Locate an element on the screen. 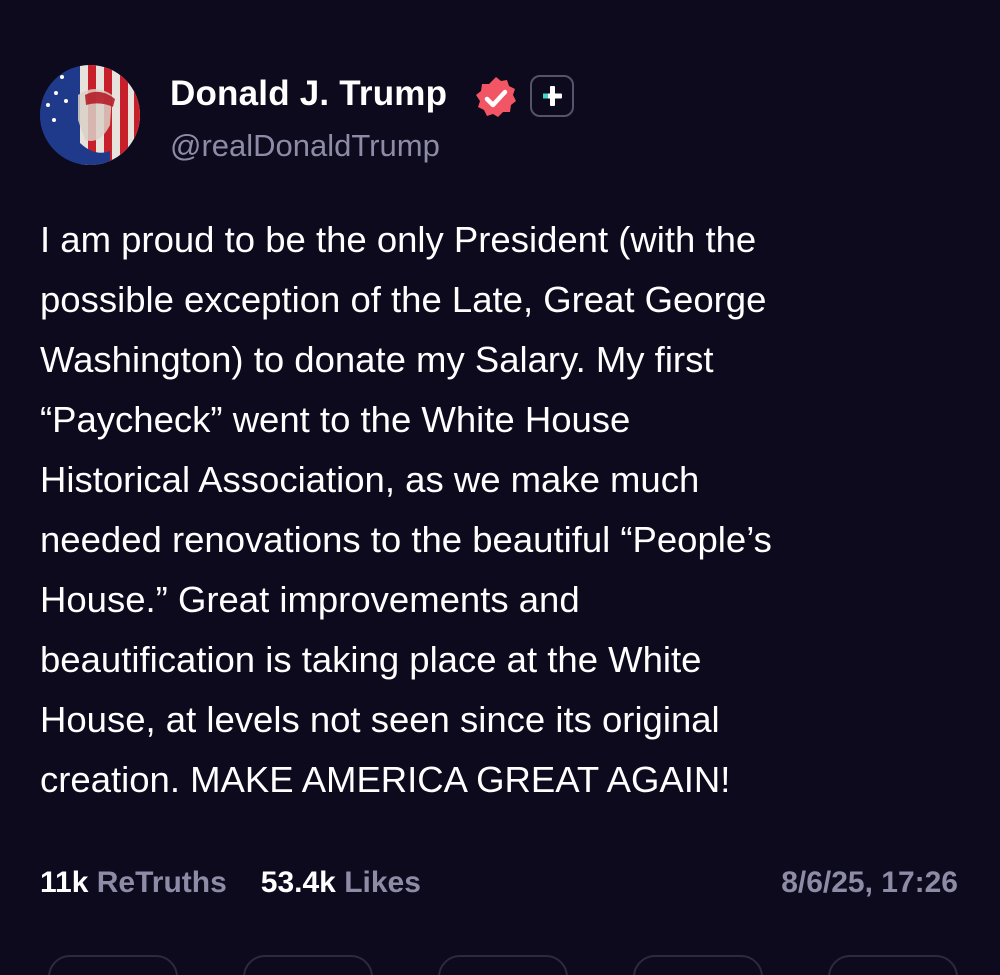  post-body-line: creation. MAKE AMERICA GREAT AGAIN! is located at coordinates (385, 779).